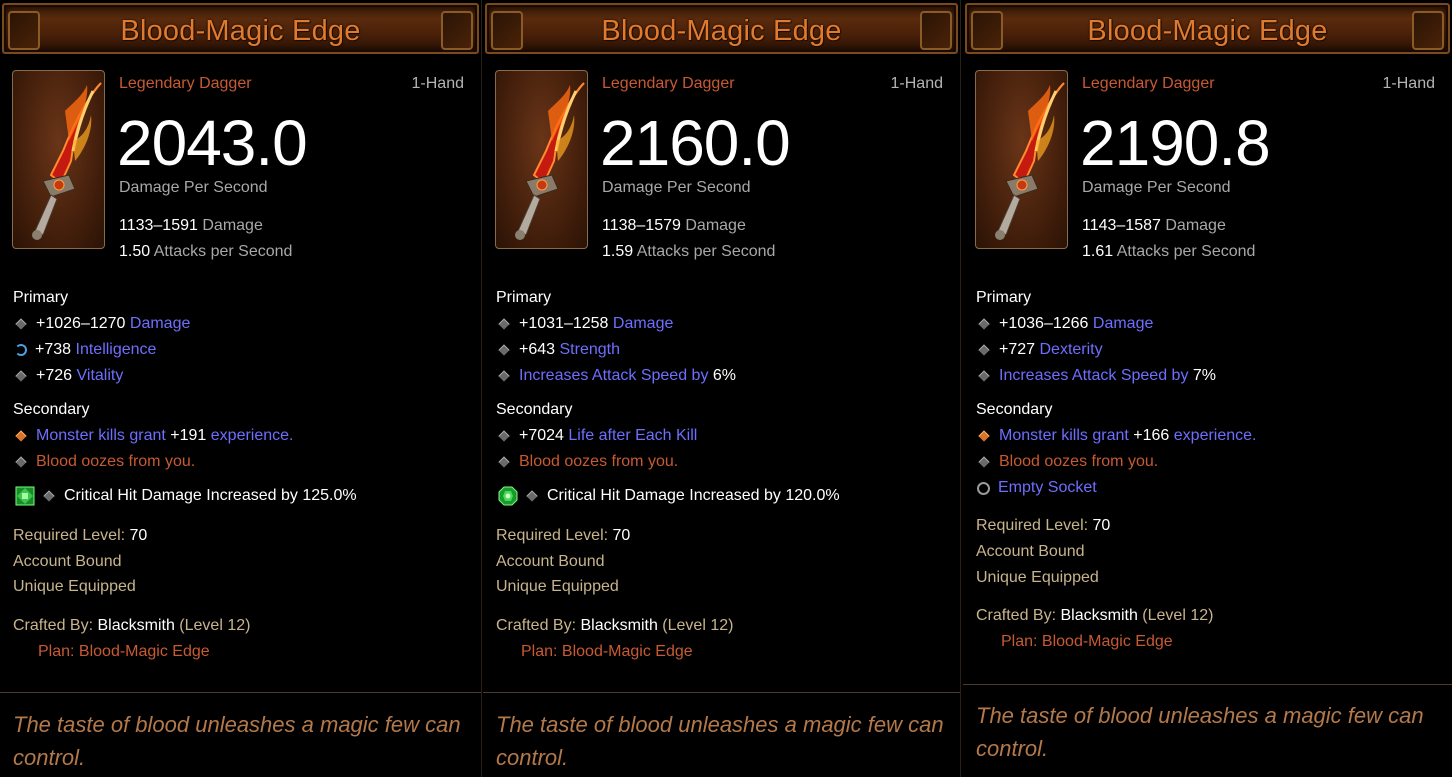  What do you see at coordinates (558, 350) in the screenshot?
I see `primary-stat: +643 Strength` at bounding box center [558, 350].